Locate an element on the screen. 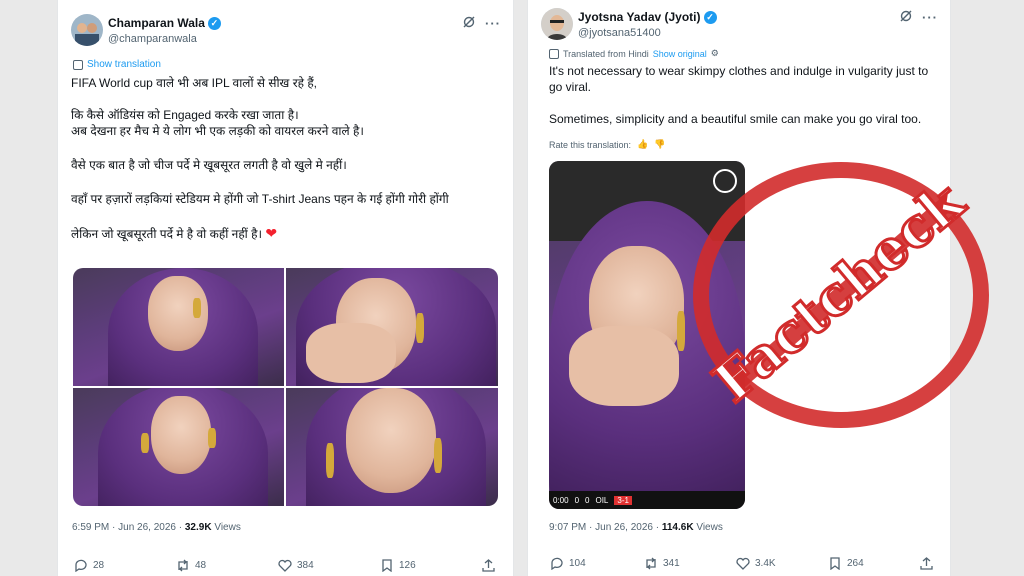 Image resolution: width=1024 pixels, height=576 pixels. show-translation-link: Show translation is located at coordinates (117, 64).